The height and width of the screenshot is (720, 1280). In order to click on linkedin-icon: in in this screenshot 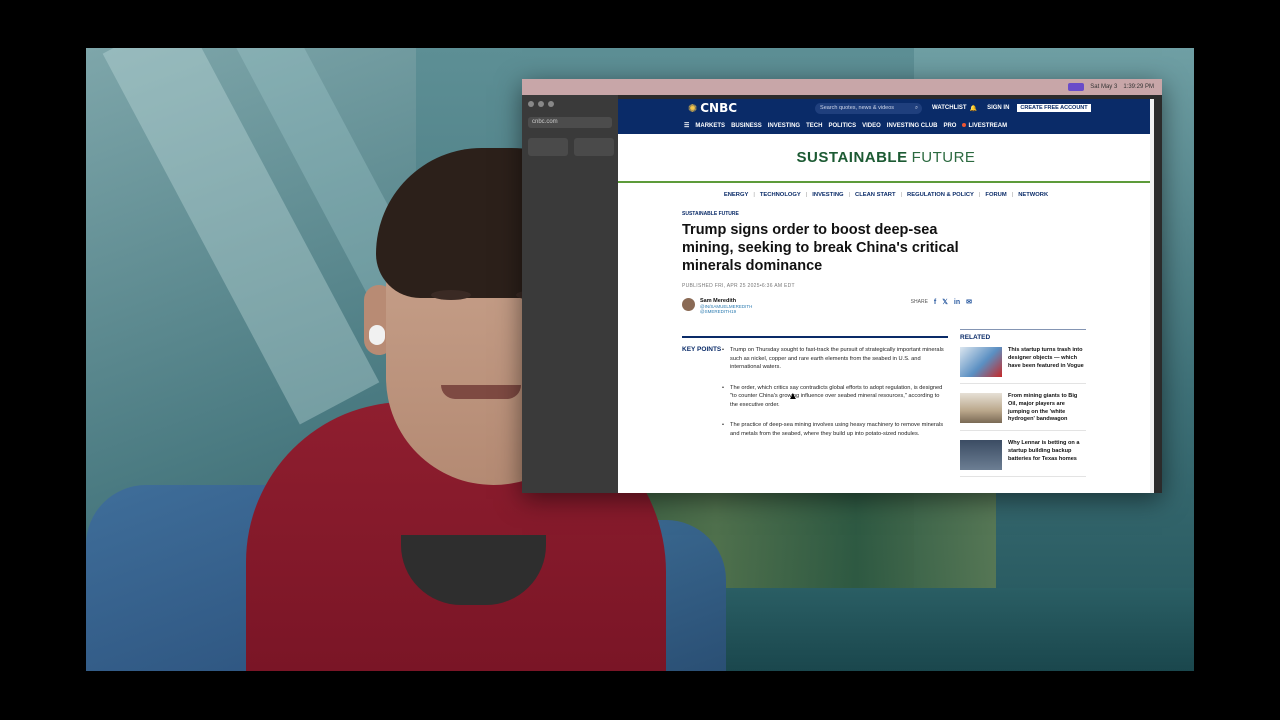, I will do `click(957, 302)`.